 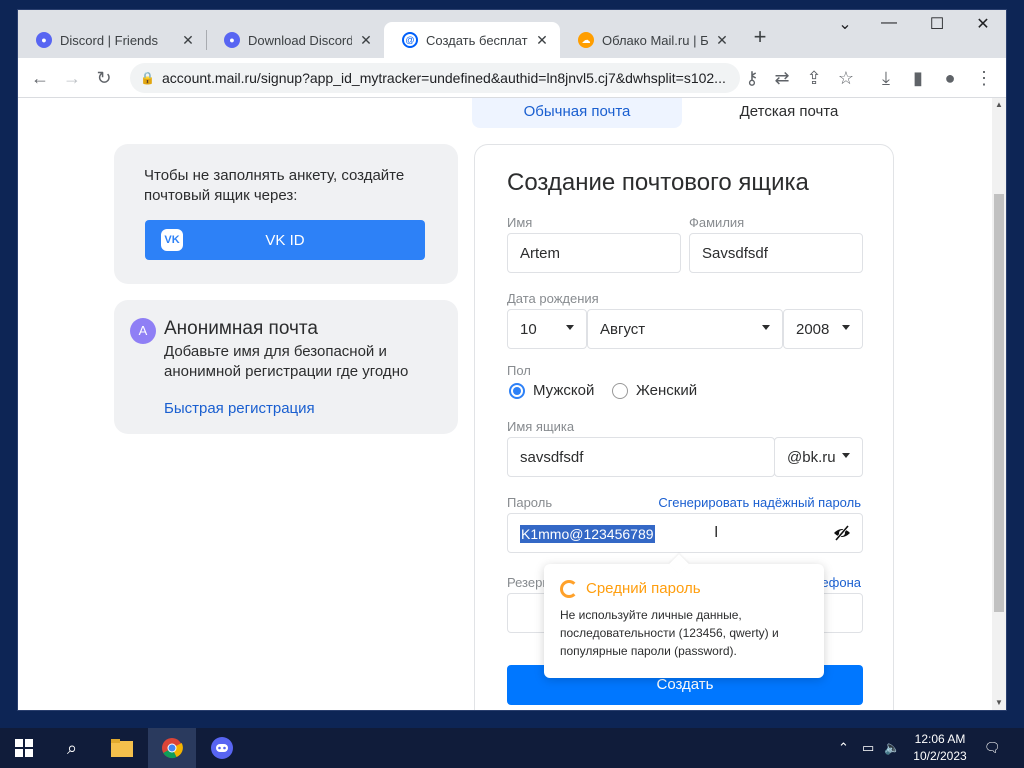 What do you see at coordinates (643, 588) in the screenshot?
I see `strength-title: Средний пароль` at bounding box center [643, 588].